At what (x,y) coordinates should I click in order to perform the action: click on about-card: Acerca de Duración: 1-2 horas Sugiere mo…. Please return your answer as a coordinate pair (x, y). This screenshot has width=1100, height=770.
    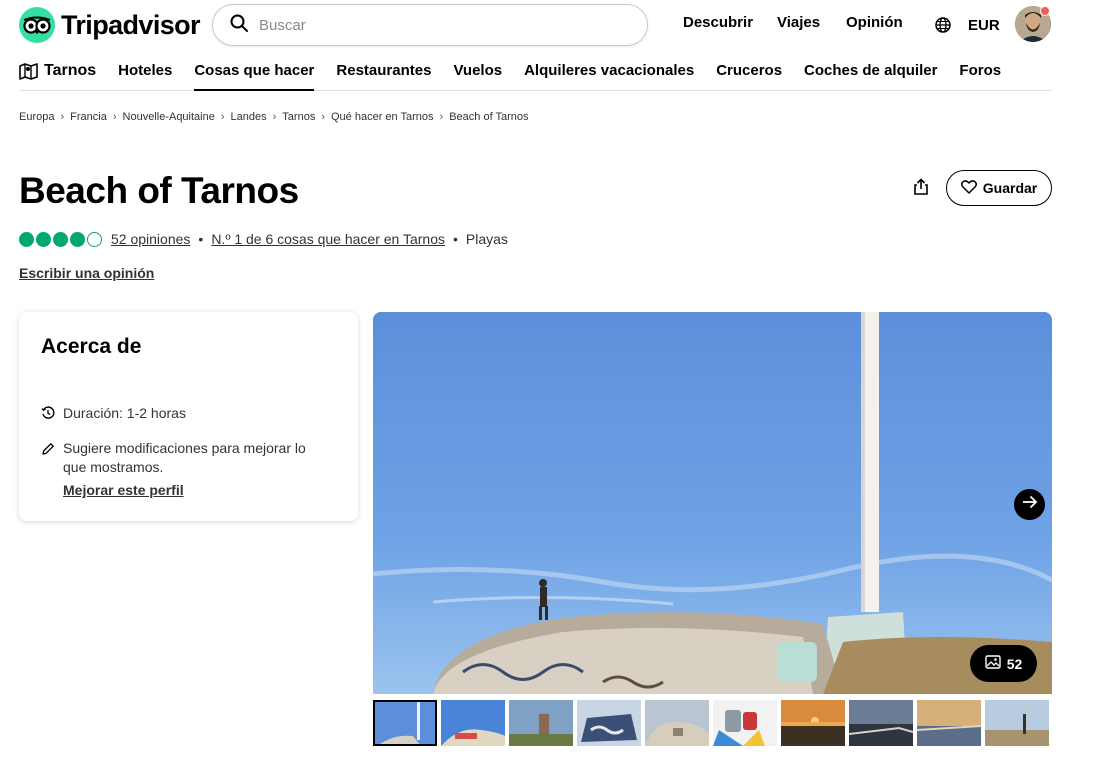
    Looking at the image, I should click on (188, 416).